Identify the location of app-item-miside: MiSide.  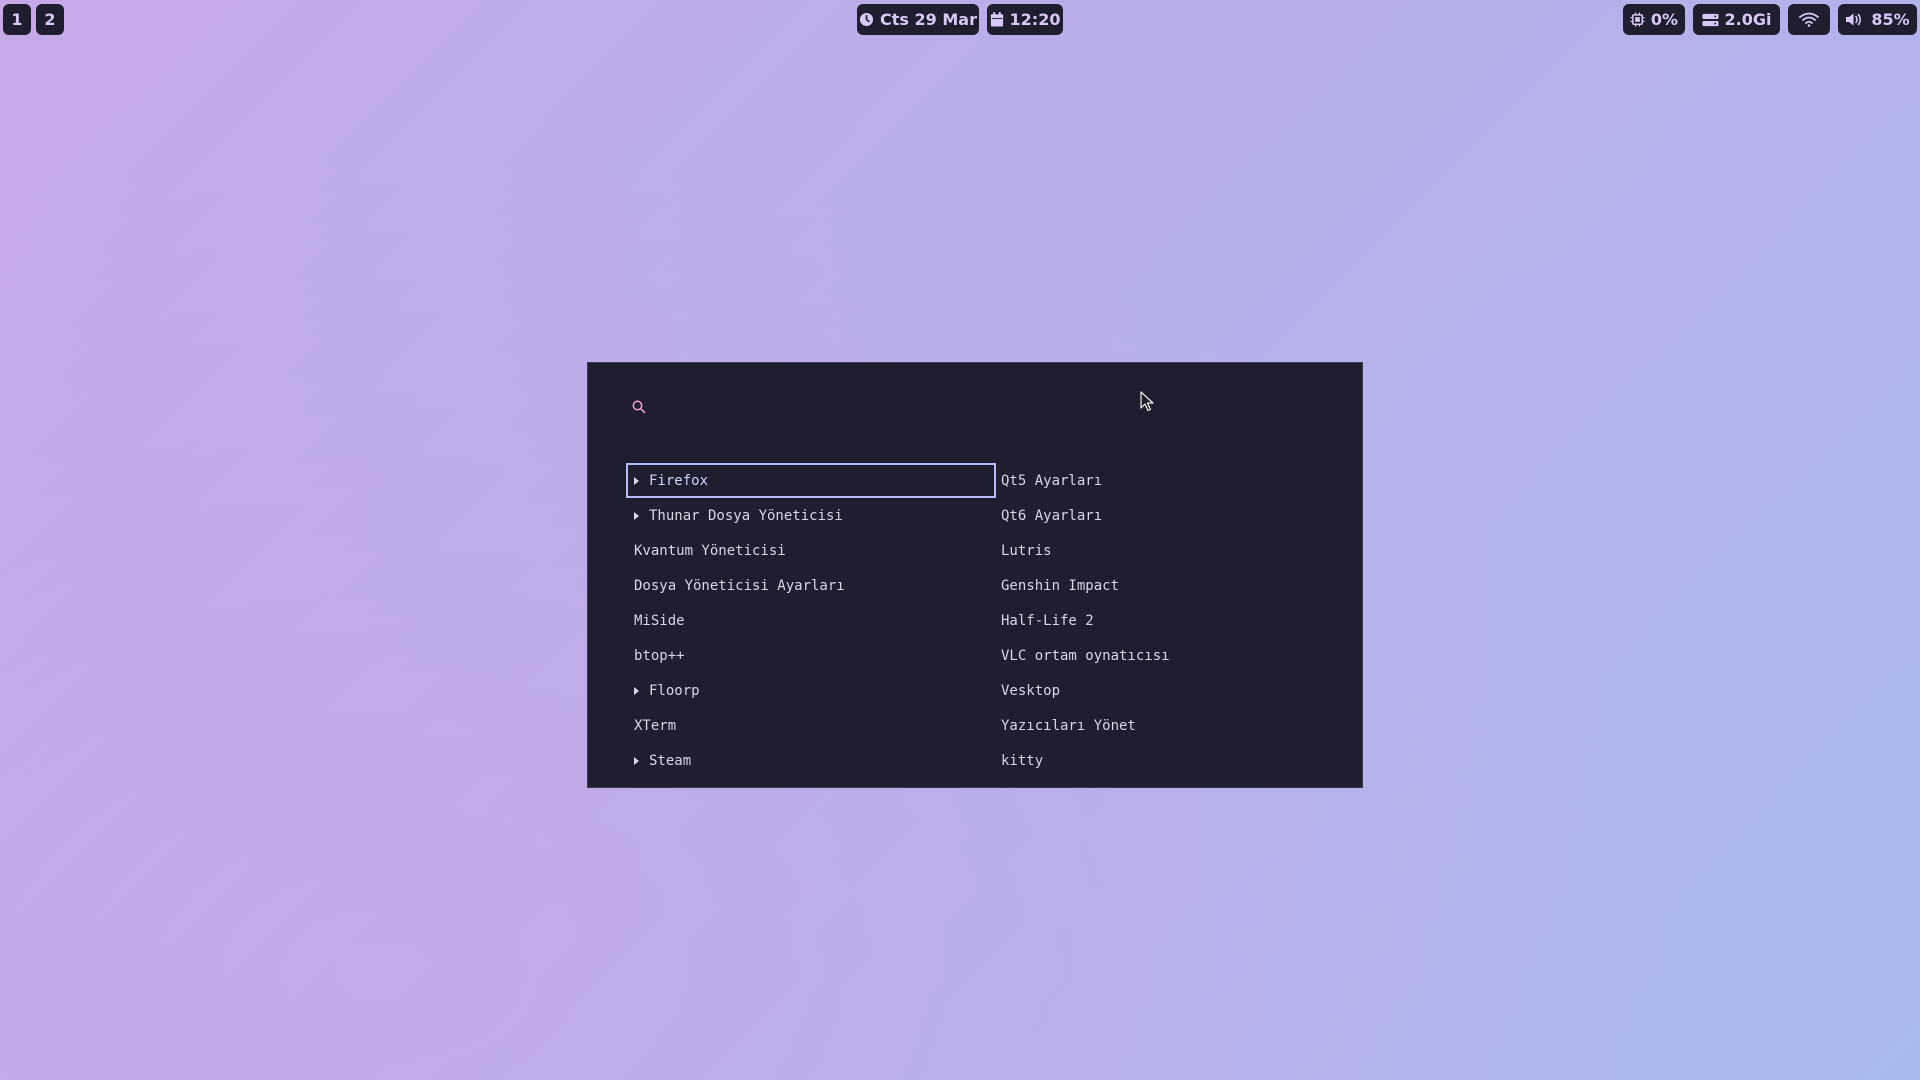
(811, 620).